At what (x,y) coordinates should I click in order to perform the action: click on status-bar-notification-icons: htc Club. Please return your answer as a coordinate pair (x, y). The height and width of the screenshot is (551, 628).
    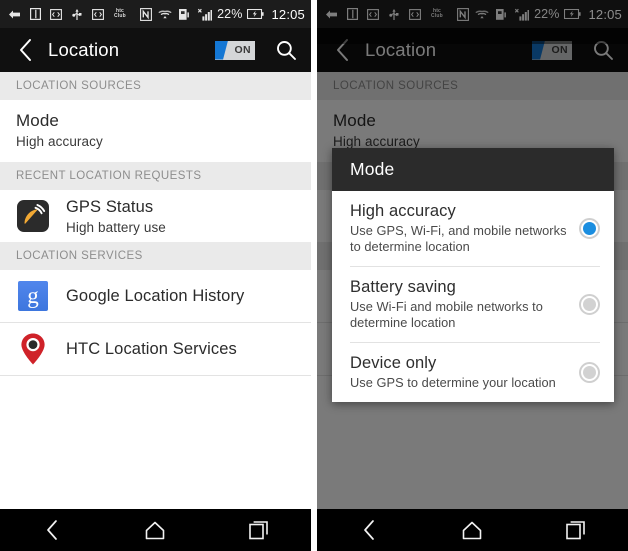
    Looking at the image, I should click on (73, 14).